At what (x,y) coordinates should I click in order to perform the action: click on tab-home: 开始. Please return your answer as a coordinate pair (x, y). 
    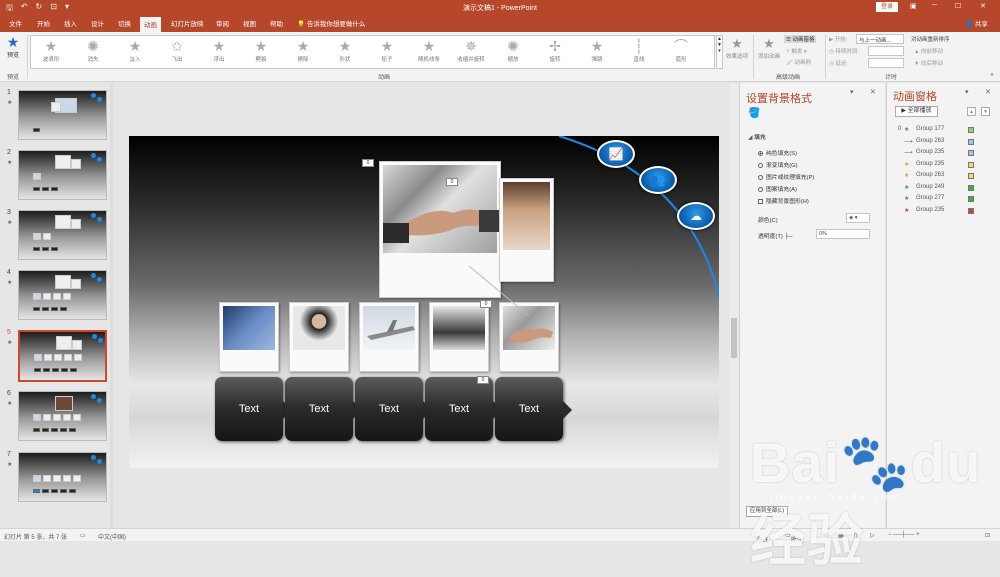
    Looking at the image, I should click on (43, 23).